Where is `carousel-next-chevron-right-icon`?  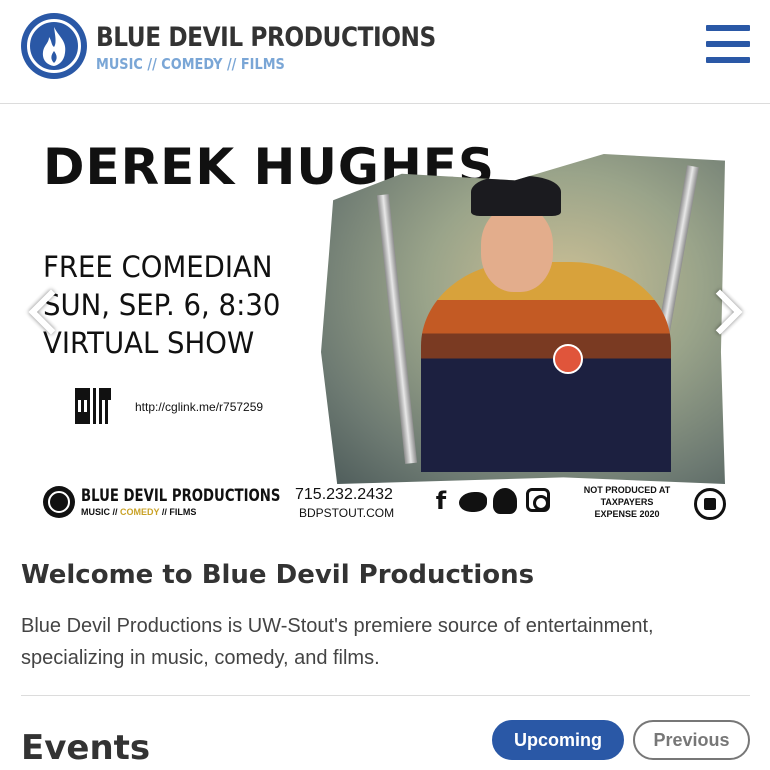 carousel-next-chevron-right-icon is located at coordinates (731, 310).